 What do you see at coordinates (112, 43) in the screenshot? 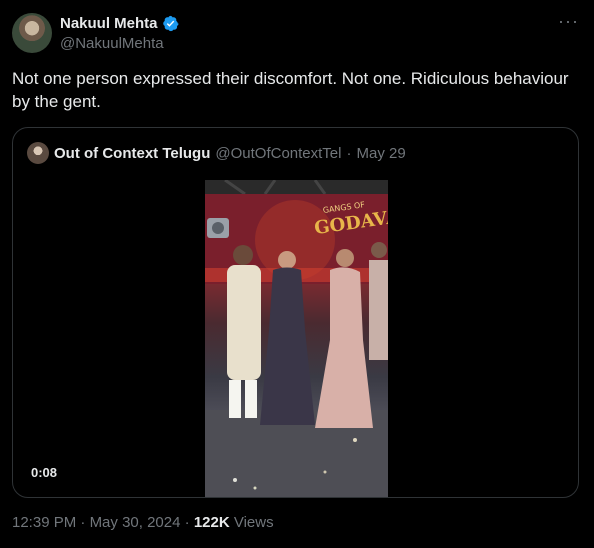
I see `author-handle: @NakuulMehta` at bounding box center [112, 43].